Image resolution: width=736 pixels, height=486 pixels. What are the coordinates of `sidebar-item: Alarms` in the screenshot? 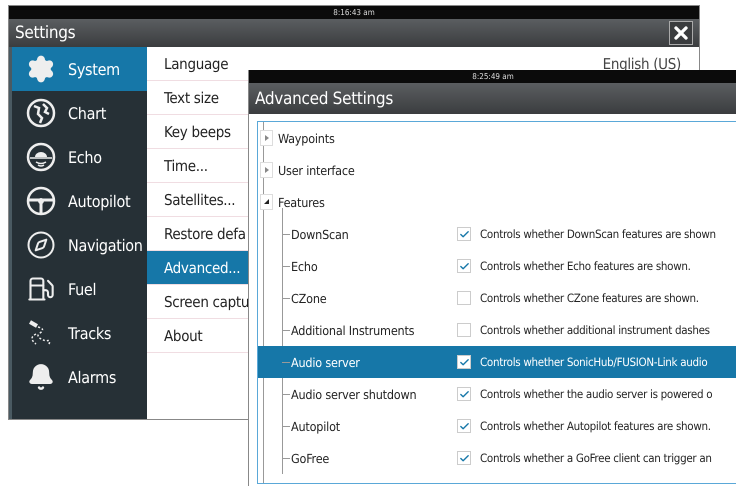 It's located at (79, 377).